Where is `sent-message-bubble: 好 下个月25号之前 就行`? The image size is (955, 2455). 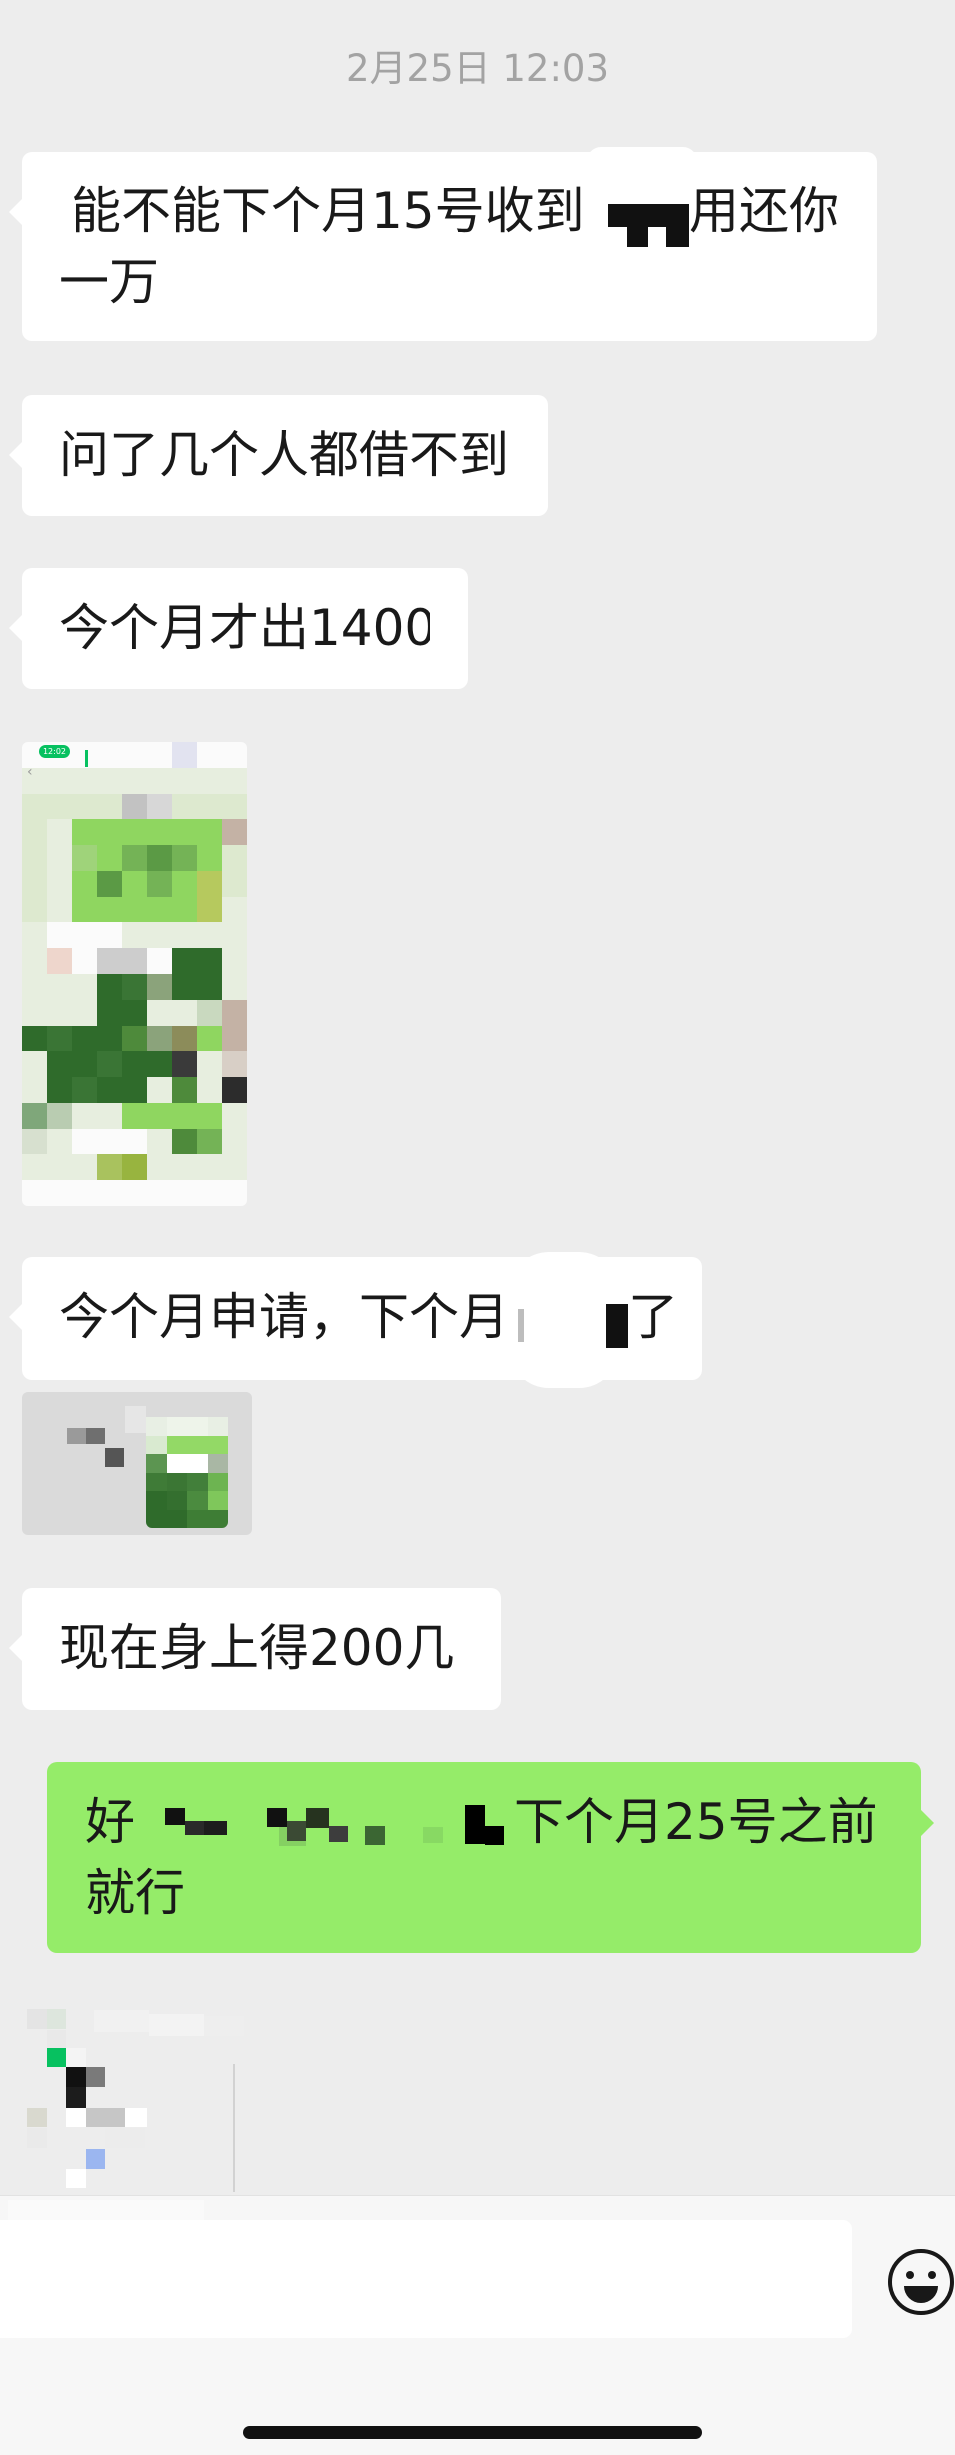
sent-message-bubble: 好 下个月25号之前 就行 is located at coordinates (490, 1857).